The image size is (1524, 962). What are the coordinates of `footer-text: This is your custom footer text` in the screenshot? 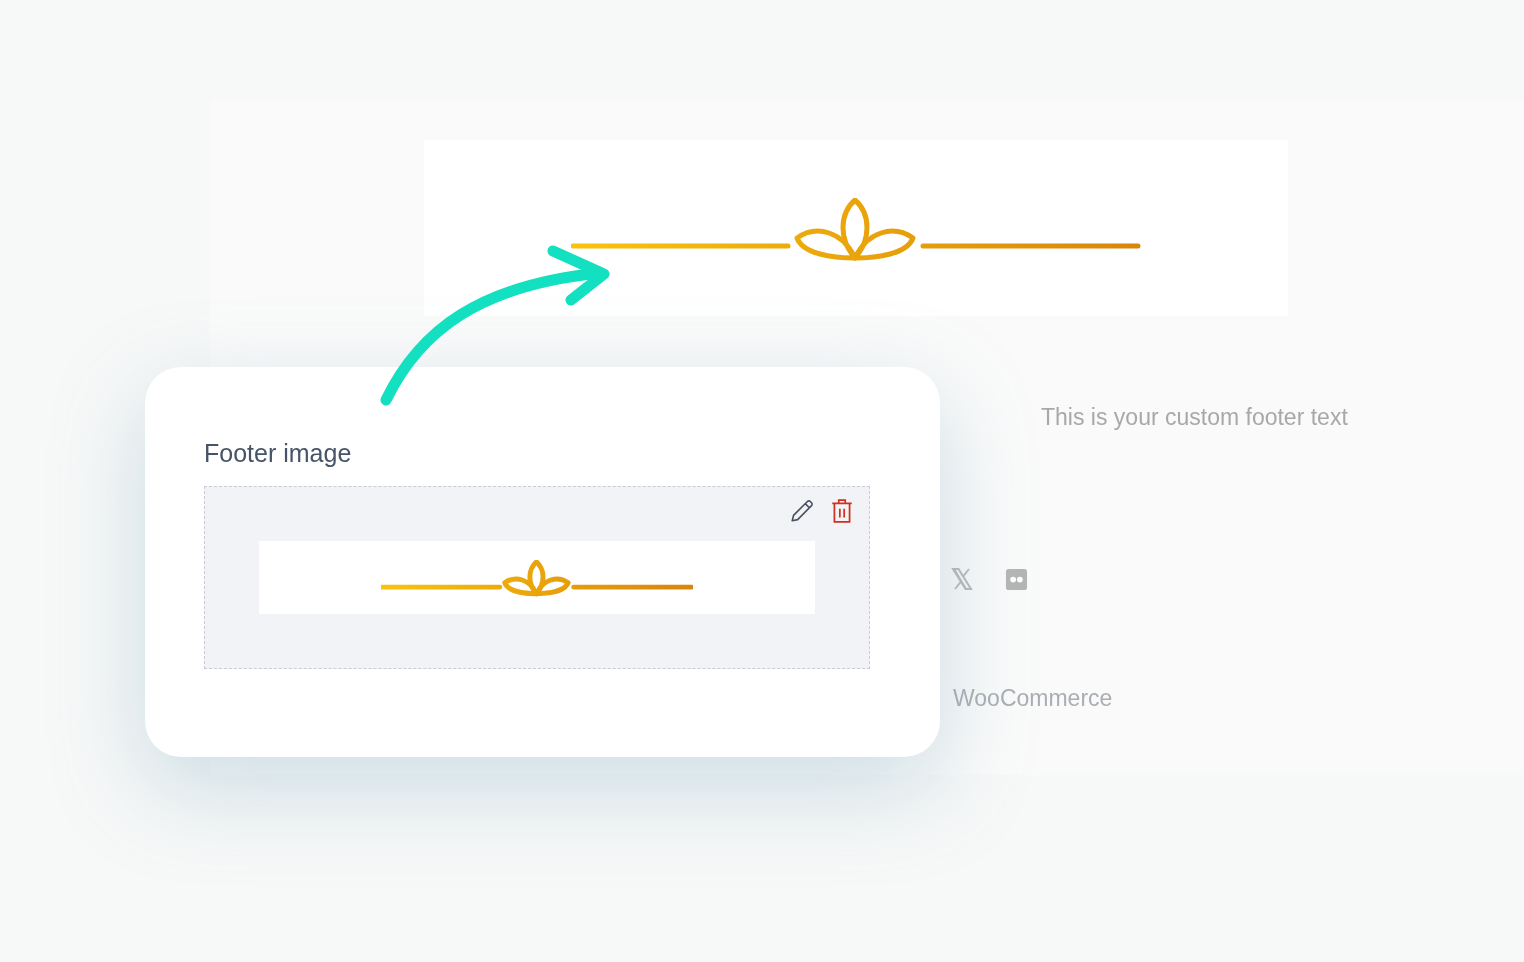 It's located at (1194, 417).